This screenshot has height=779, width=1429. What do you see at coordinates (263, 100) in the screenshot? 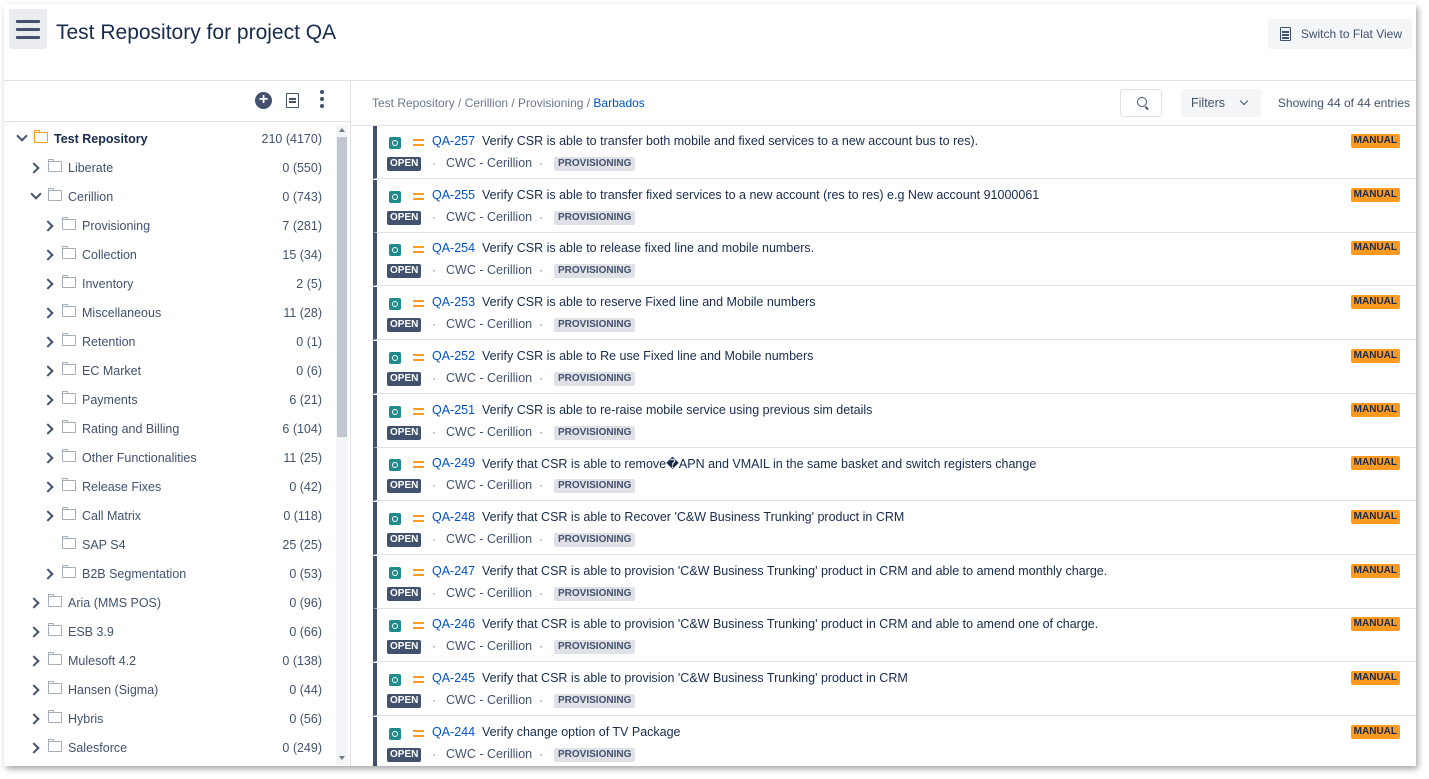
I see `plus-circle-icon: +` at bounding box center [263, 100].